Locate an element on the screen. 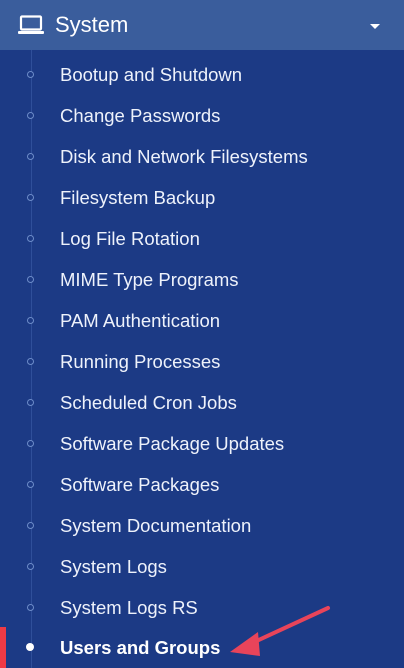 The width and height of the screenshot is (404, 668). menu-item-bootup-and-shutdown: Bootup and Shutdown is located at coordinates (202, 73).